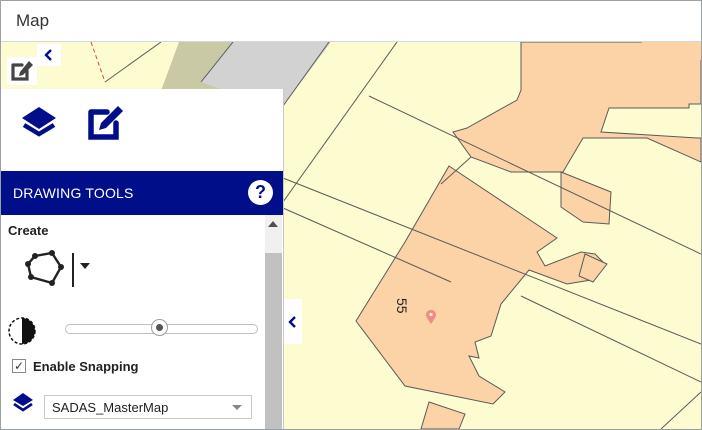  I want to click on chevron-down-icon, so click(237, 407).